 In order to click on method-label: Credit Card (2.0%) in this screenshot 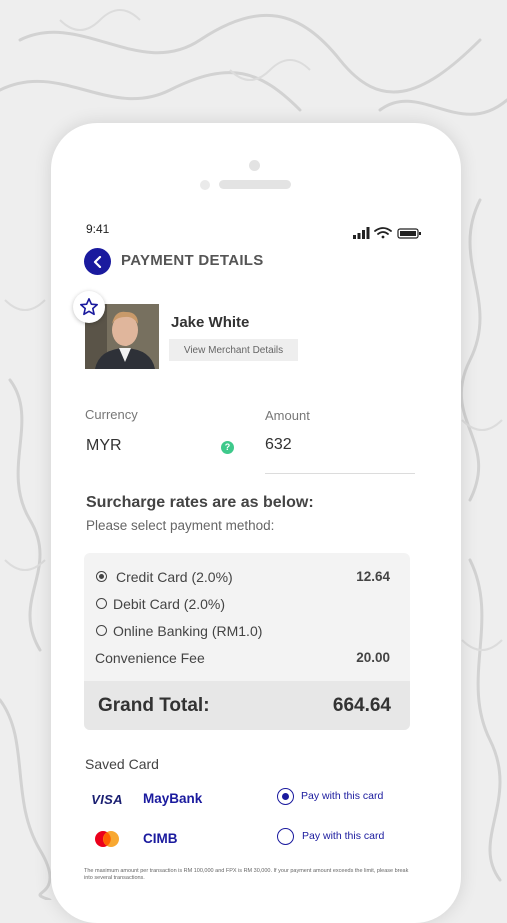, I will do `click(174, 577)`.